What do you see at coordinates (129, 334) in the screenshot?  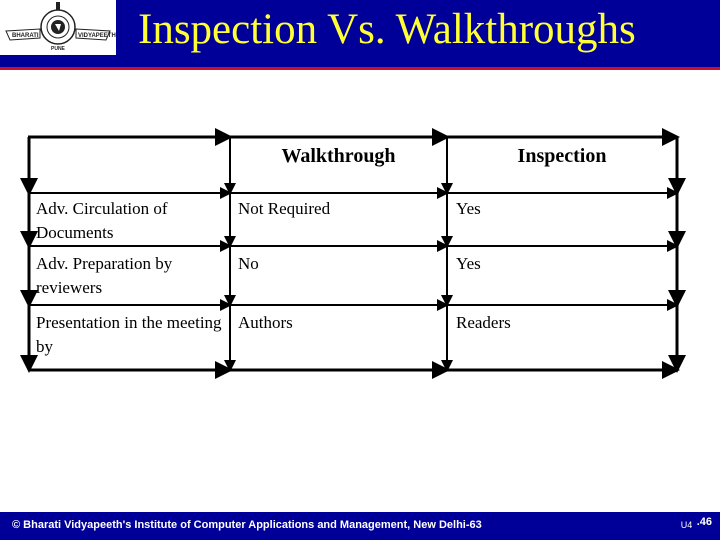 I see `row-label: Presentation in the meeting by` at bounding box center [129, 334].